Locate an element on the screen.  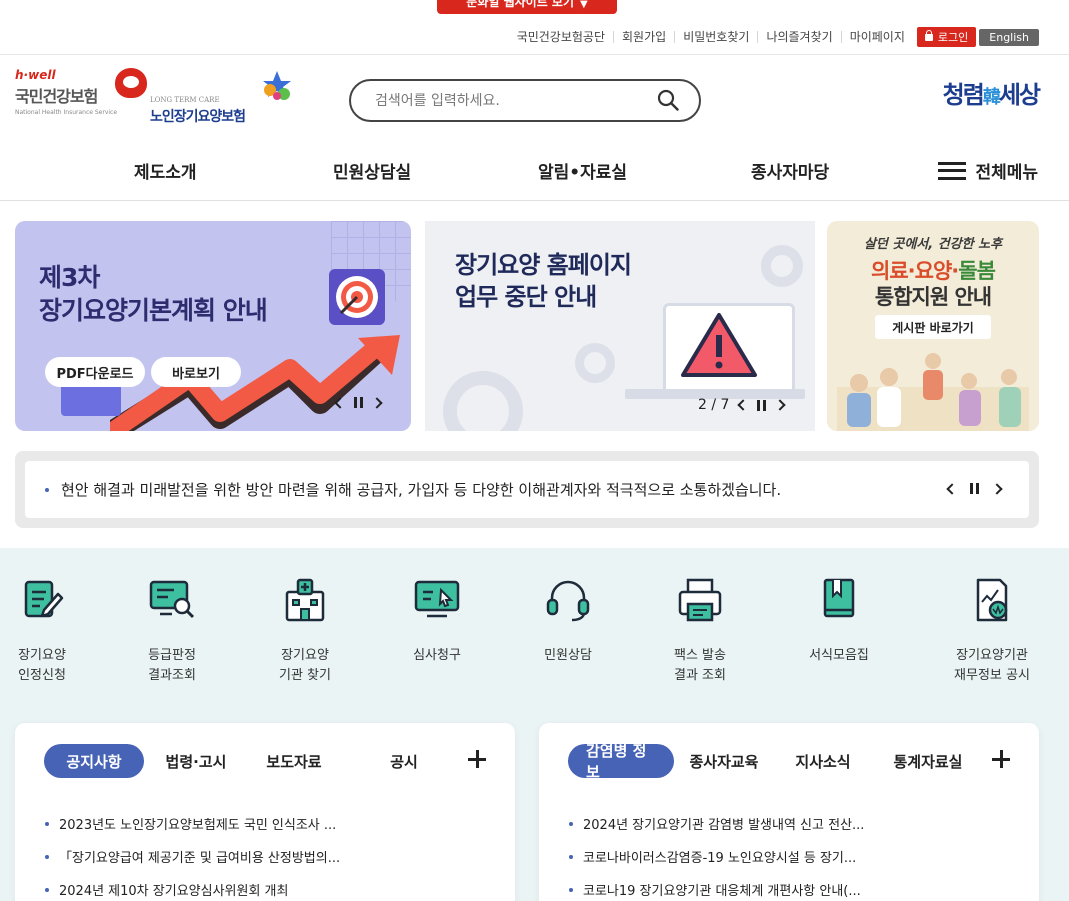
quick-review-claim: 심사청구 is located at coordinates (437, 621).